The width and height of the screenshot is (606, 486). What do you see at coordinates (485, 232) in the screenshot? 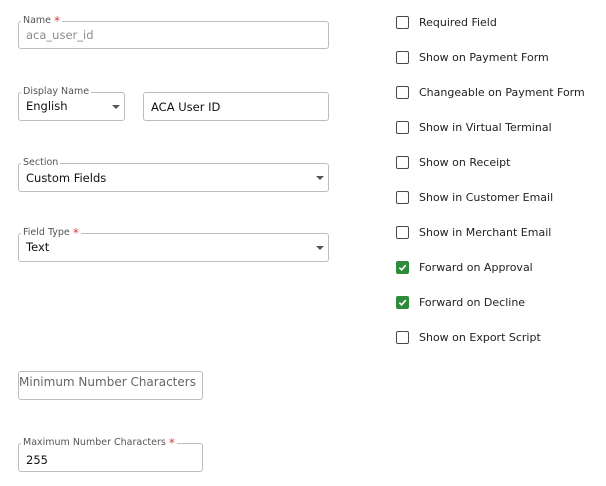
I see `option-label: Show in Merchant Email` at bounding box center [485, 232].